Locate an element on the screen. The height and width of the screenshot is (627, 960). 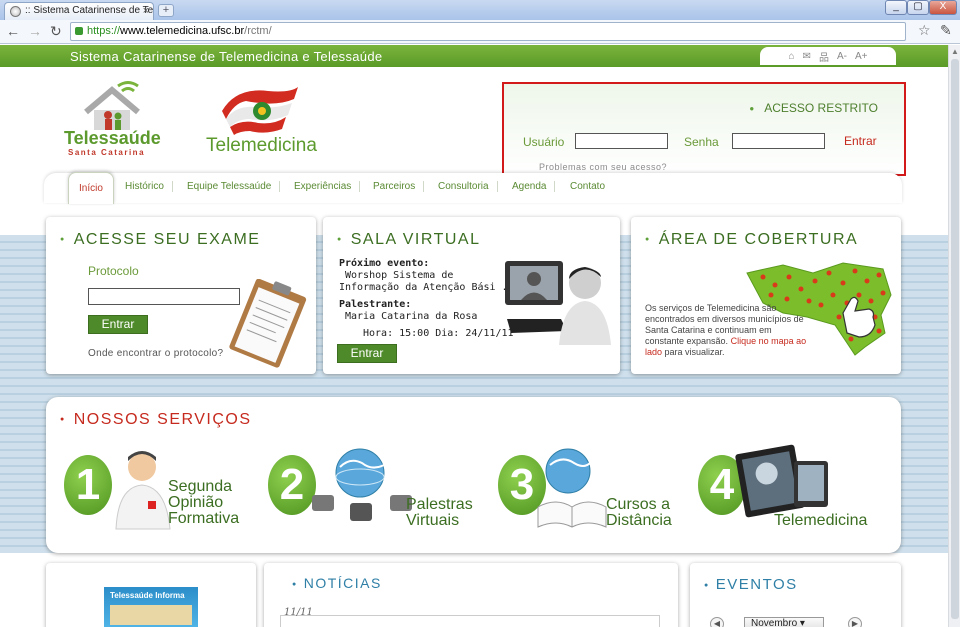
event-time: Hora: 15:00 Dia: 24/11/11 is located at coordinates (438, 333).